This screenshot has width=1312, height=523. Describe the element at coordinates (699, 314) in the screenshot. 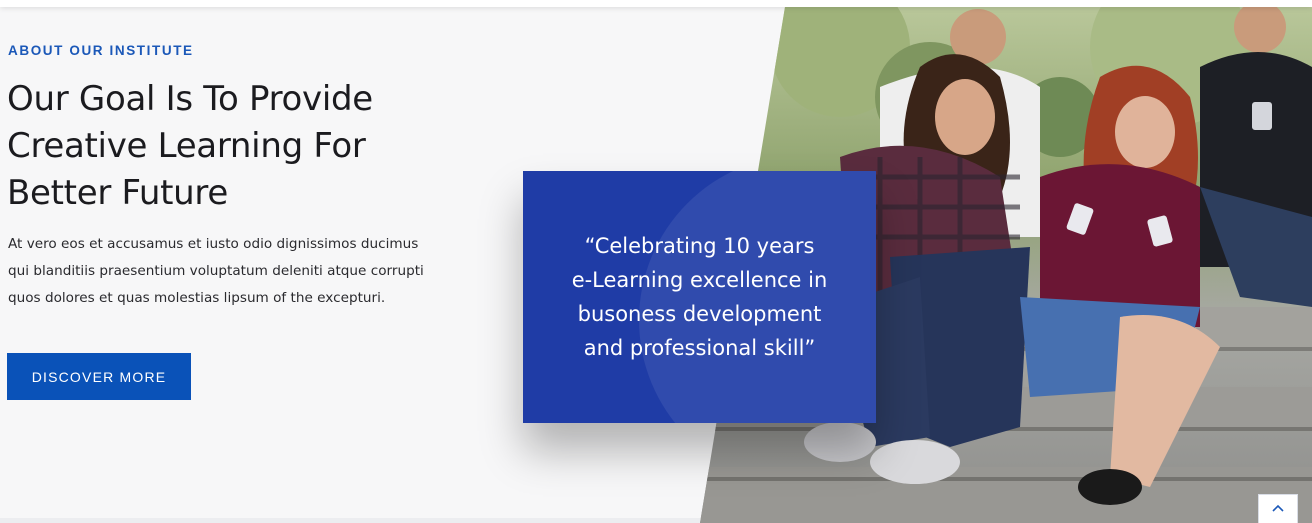

I see `quote-line: busoness development` at that location.